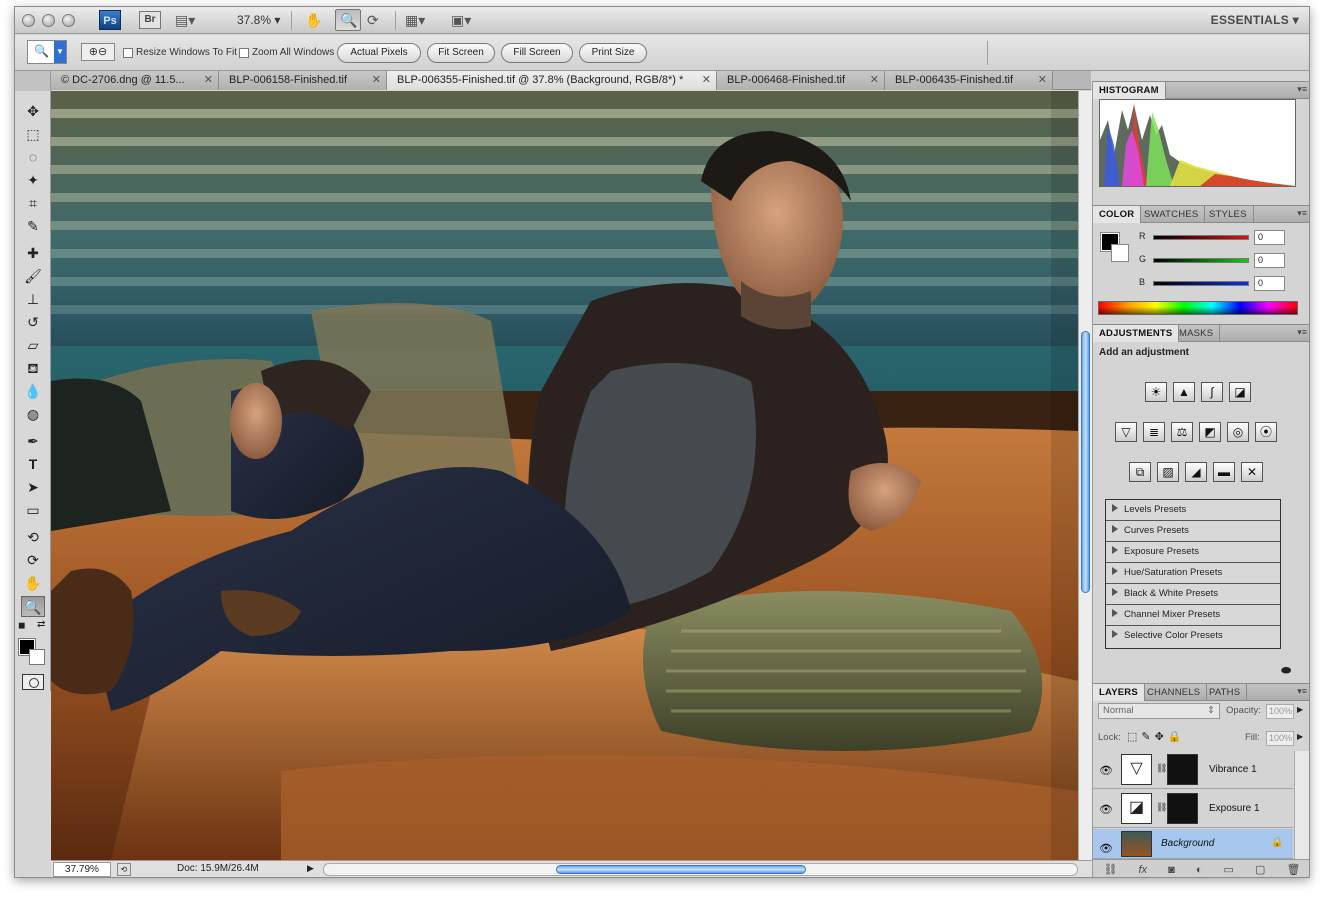 Image resolution: width=1325 pixels, height=899 pixels. I want to click on arrange-documents-icon: ▦▾, so click(415, 20).